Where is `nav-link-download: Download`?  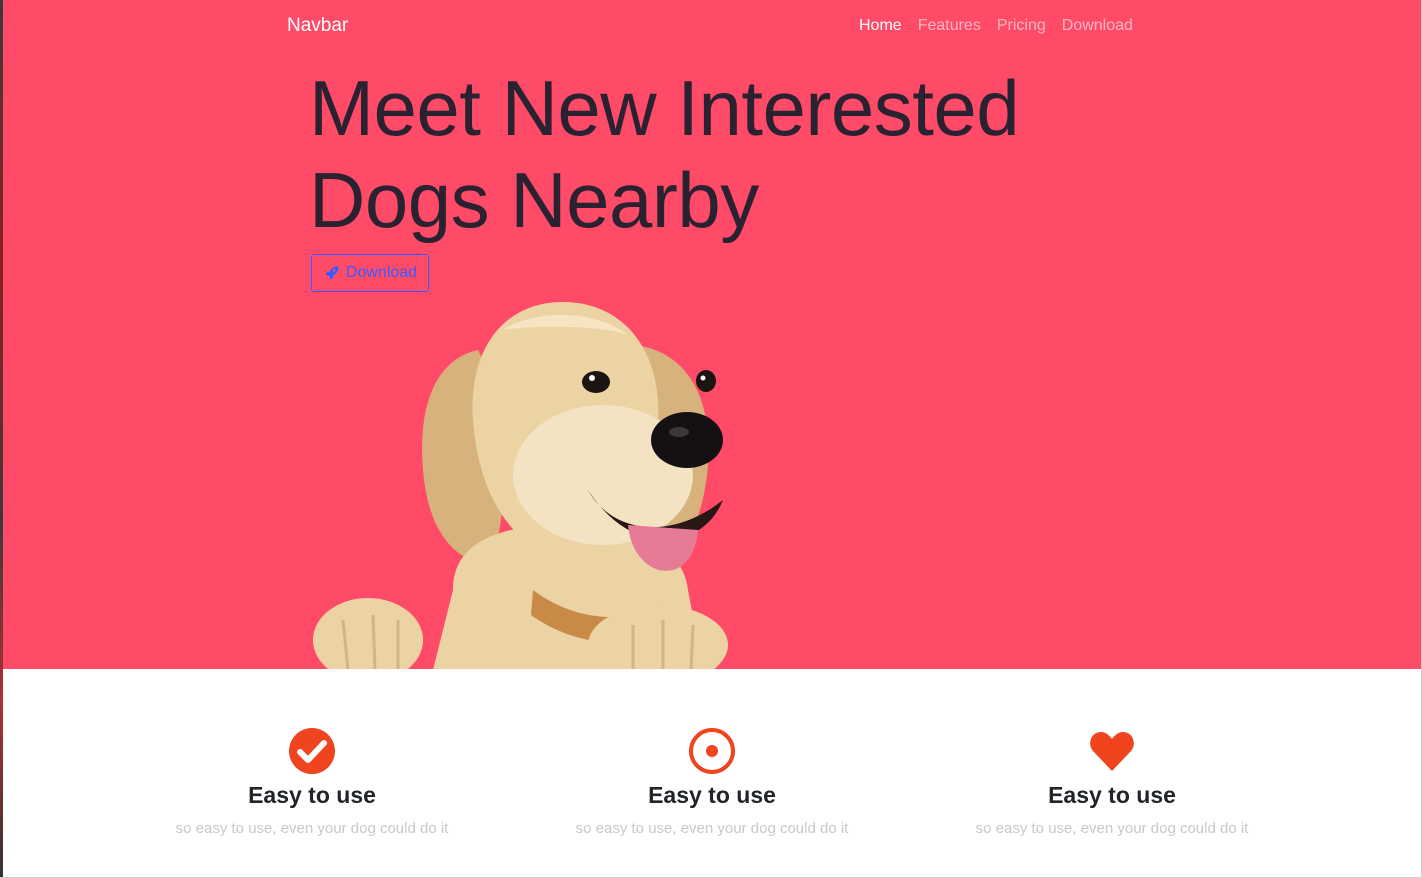 nav-link-download: Download is located at coordinates (1097, 26).